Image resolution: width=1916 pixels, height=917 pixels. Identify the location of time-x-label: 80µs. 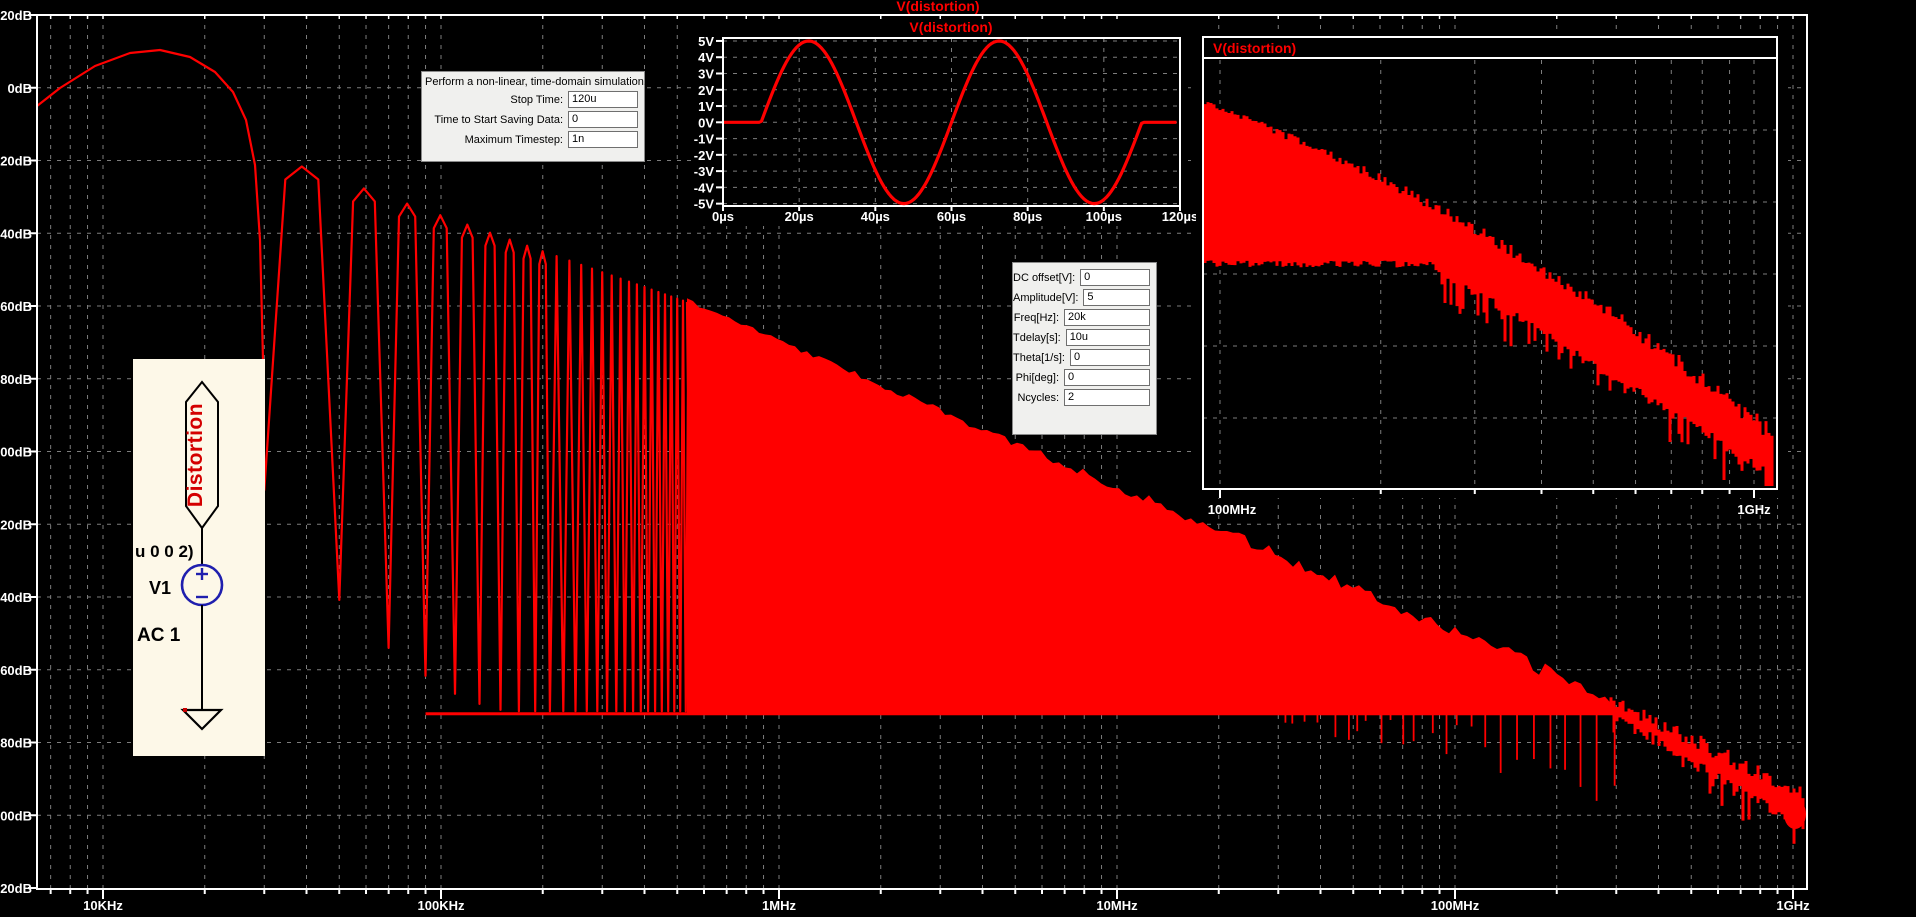
(1027, 216).